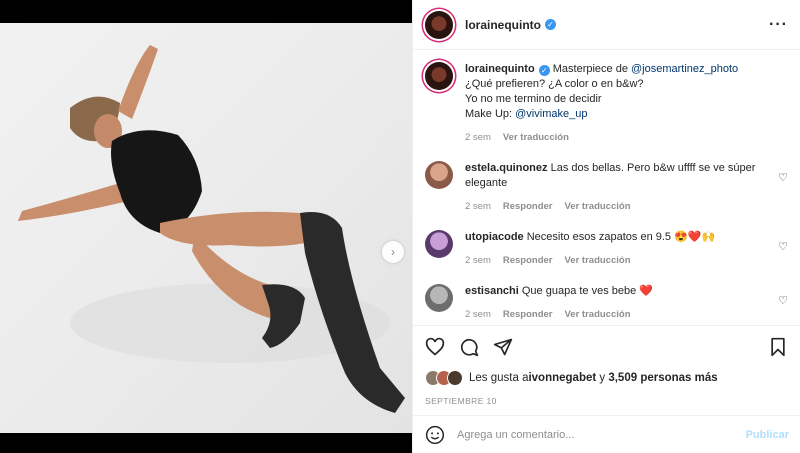 The width and height of the screenshot is (800, 453). What do you see at coordinates (435, 347) in the screenshot?
I see `heart-icon` at bounding box center [435, 347].